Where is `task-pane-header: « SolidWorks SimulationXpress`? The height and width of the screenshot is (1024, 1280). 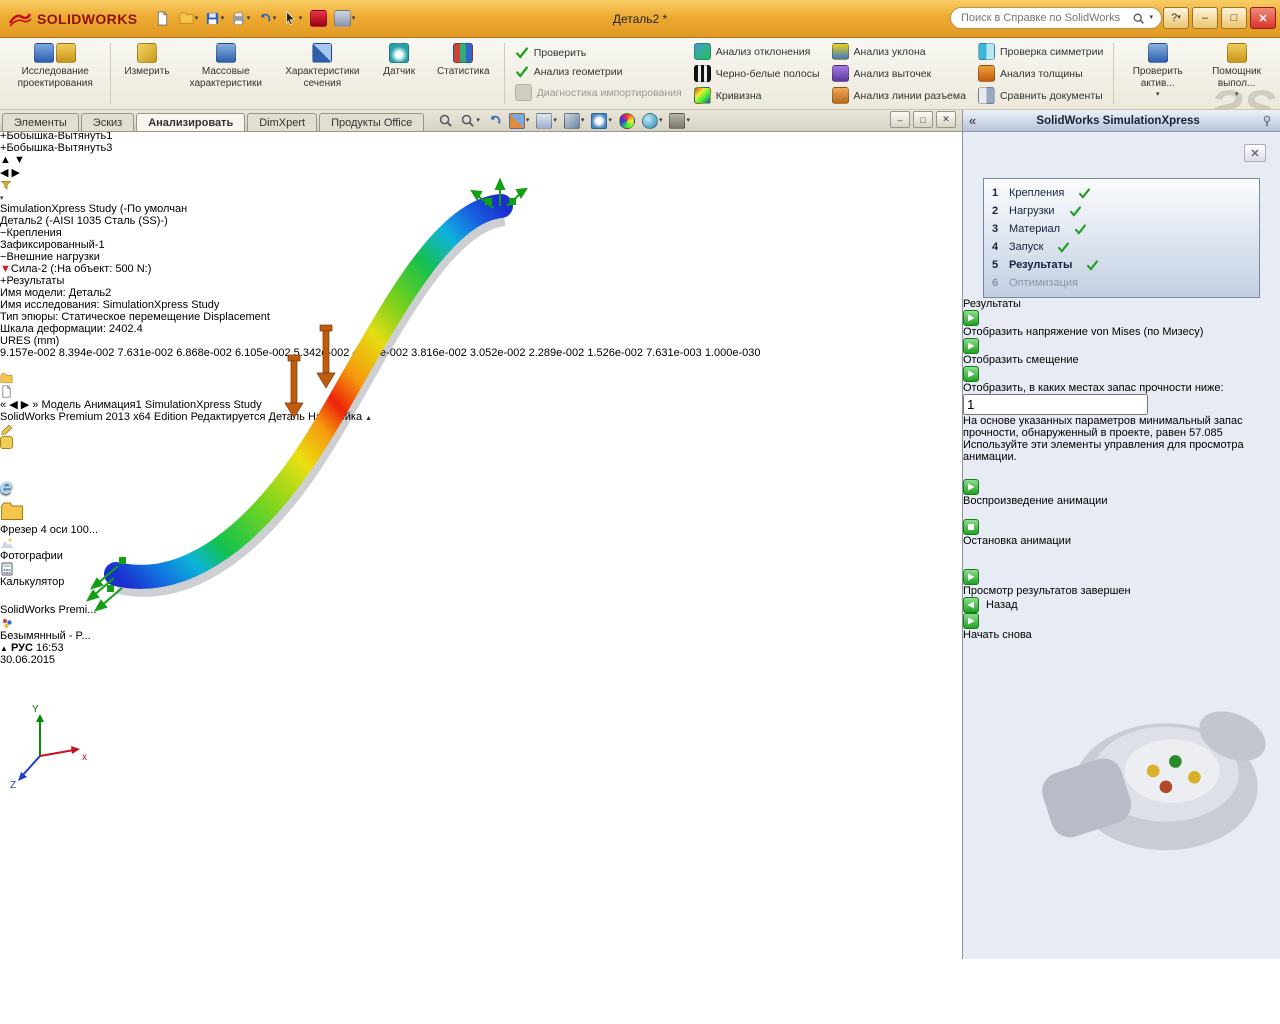
task-pane-header: « SolidWorks SimulationXpress is located at coordinates (1121, 121).